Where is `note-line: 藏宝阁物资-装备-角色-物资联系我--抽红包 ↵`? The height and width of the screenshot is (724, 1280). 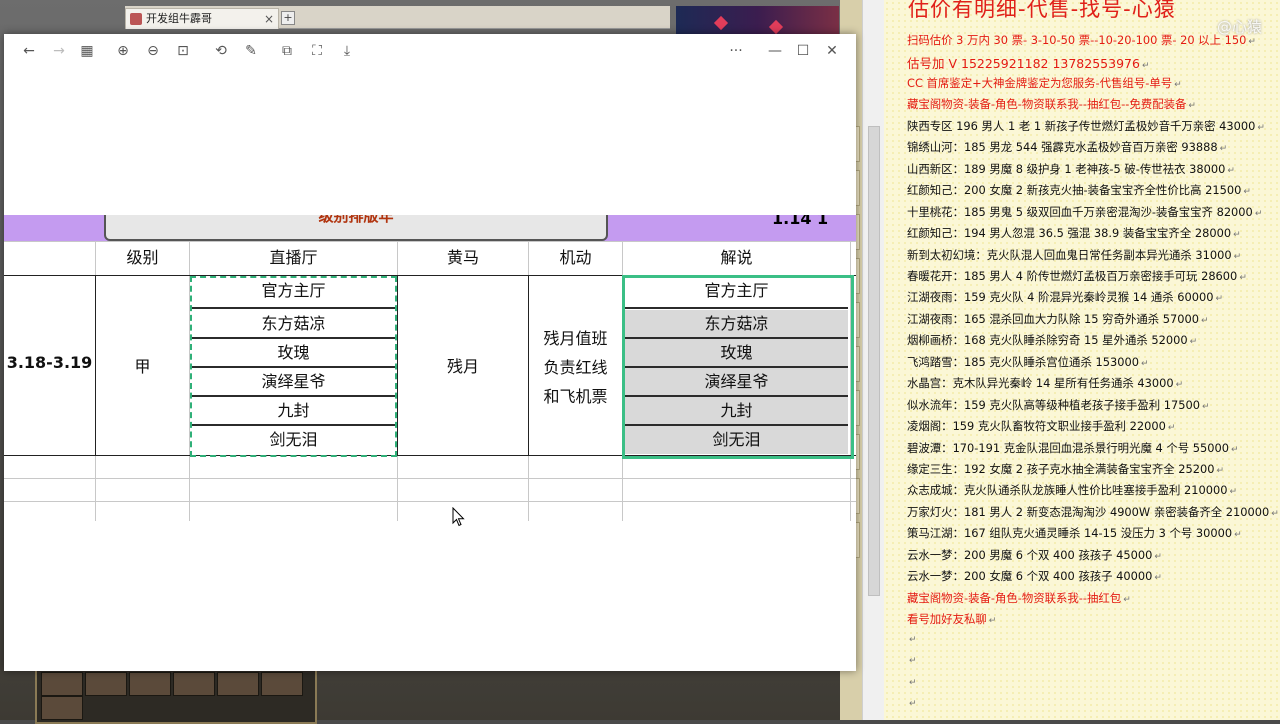 note-line: 藏宝阁物资-装备-角色-物资联系我--抽红包 ↵ is located at coordinates (1019, 598).